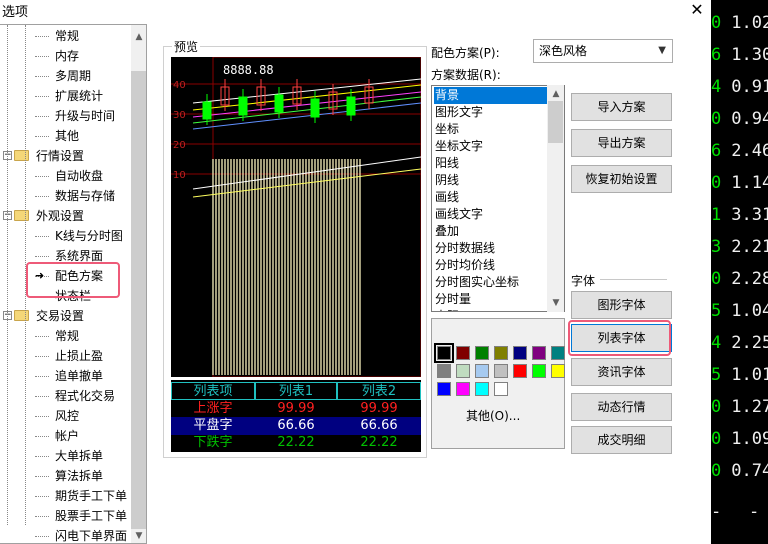 This screenshot has height=544, width=768. I want to click on scheme-item: 叠加, so click(490, 231).